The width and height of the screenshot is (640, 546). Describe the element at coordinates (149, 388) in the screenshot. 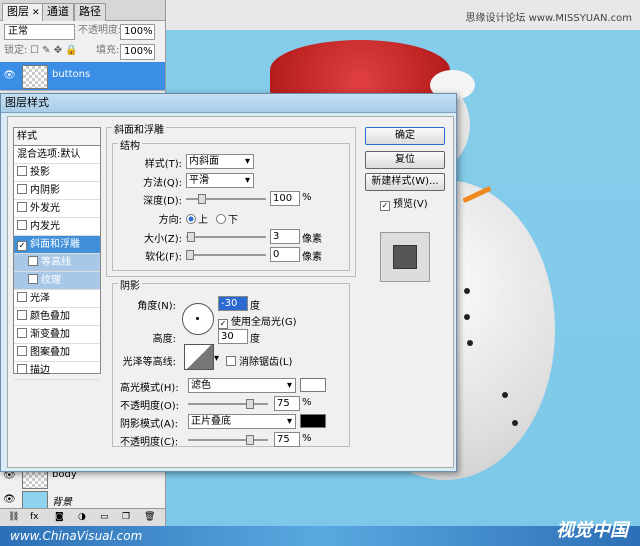

I see `highlight-mode-label: 高光模式(H):` at that location.